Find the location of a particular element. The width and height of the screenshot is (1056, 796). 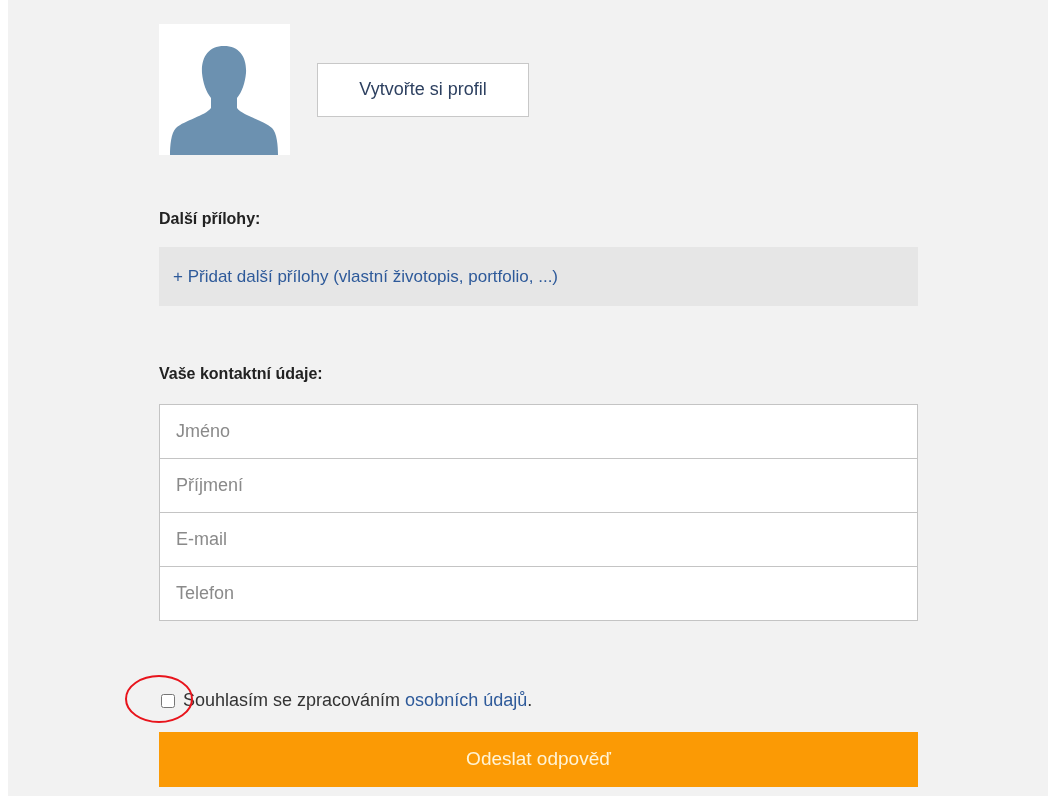

text-field: E-mail is located at coordinates (538, 539).